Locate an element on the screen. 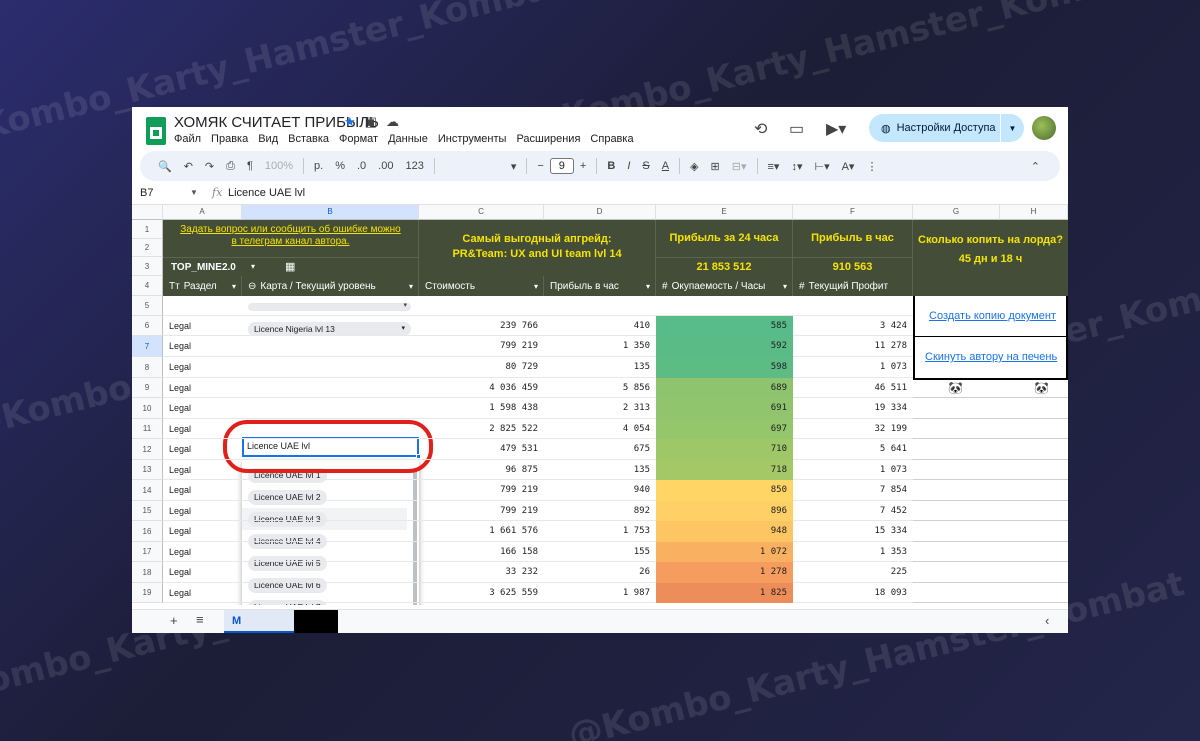 Image resolution: width=1200 pixels, height=741 pixels. menu-insert: Вставка is located at coordinates (308, 139).